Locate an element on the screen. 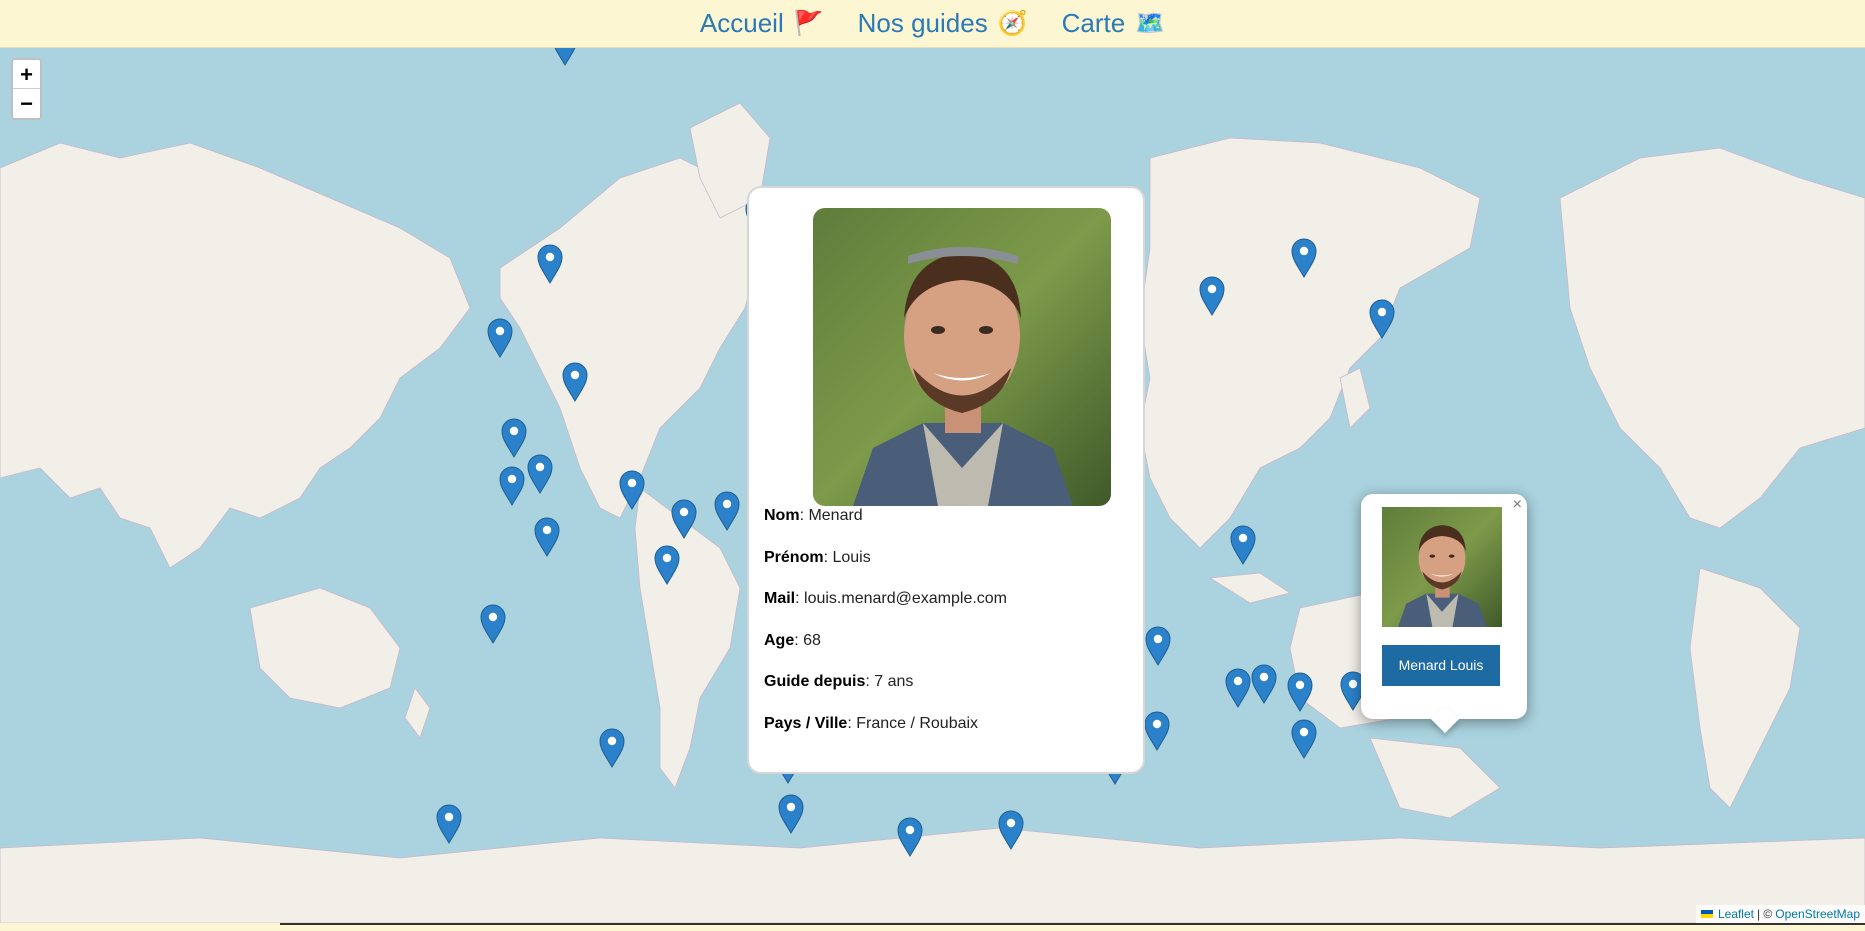 This screenshot has height=931, width=1865. guide-mail-value: louis.menard@example.com is located at coordinates (906, 598).